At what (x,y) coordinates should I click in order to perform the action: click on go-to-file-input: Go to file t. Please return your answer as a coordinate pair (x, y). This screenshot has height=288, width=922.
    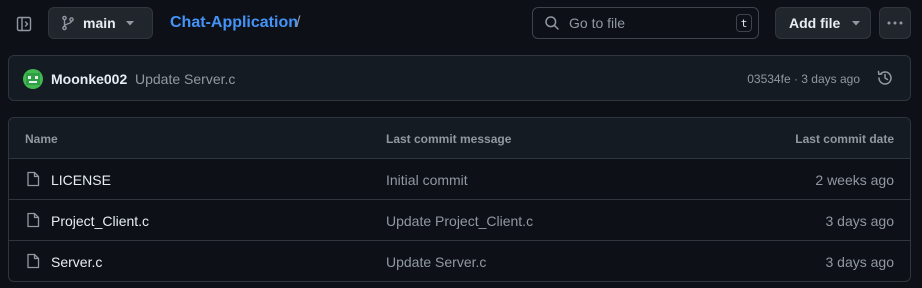
    Looking at the image, I should click on (645, 23).